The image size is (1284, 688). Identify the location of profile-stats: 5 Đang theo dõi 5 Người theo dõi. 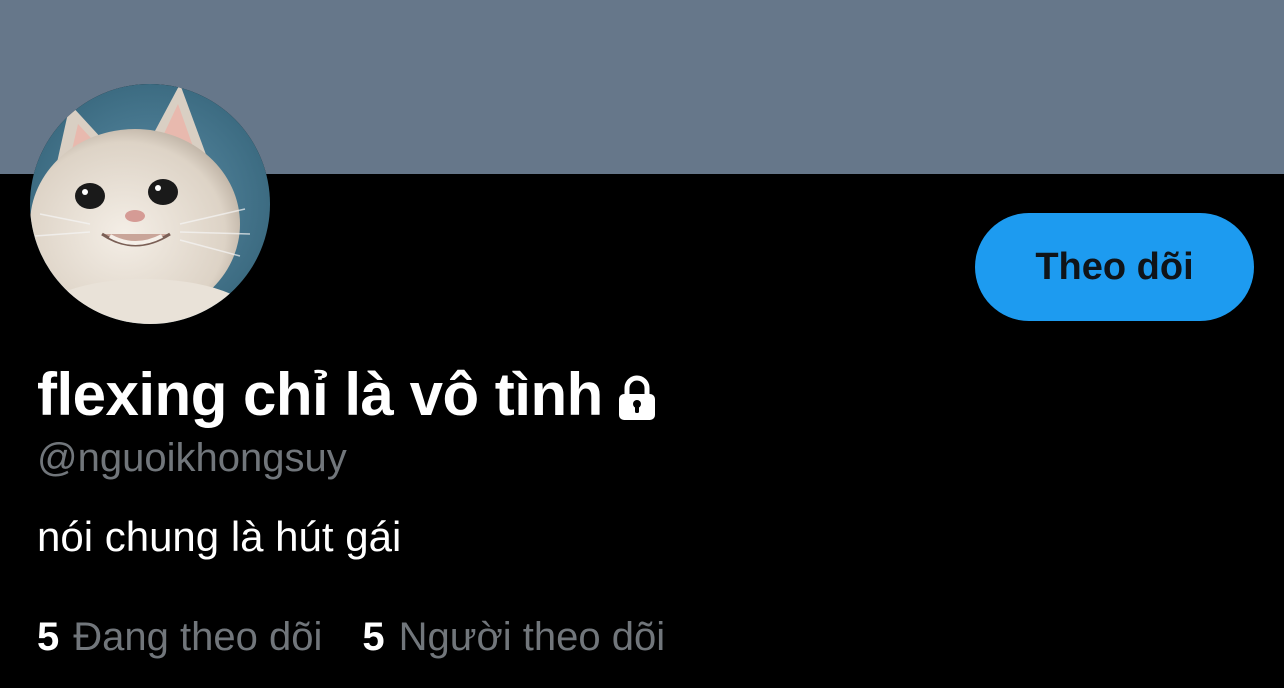
(371, 637).